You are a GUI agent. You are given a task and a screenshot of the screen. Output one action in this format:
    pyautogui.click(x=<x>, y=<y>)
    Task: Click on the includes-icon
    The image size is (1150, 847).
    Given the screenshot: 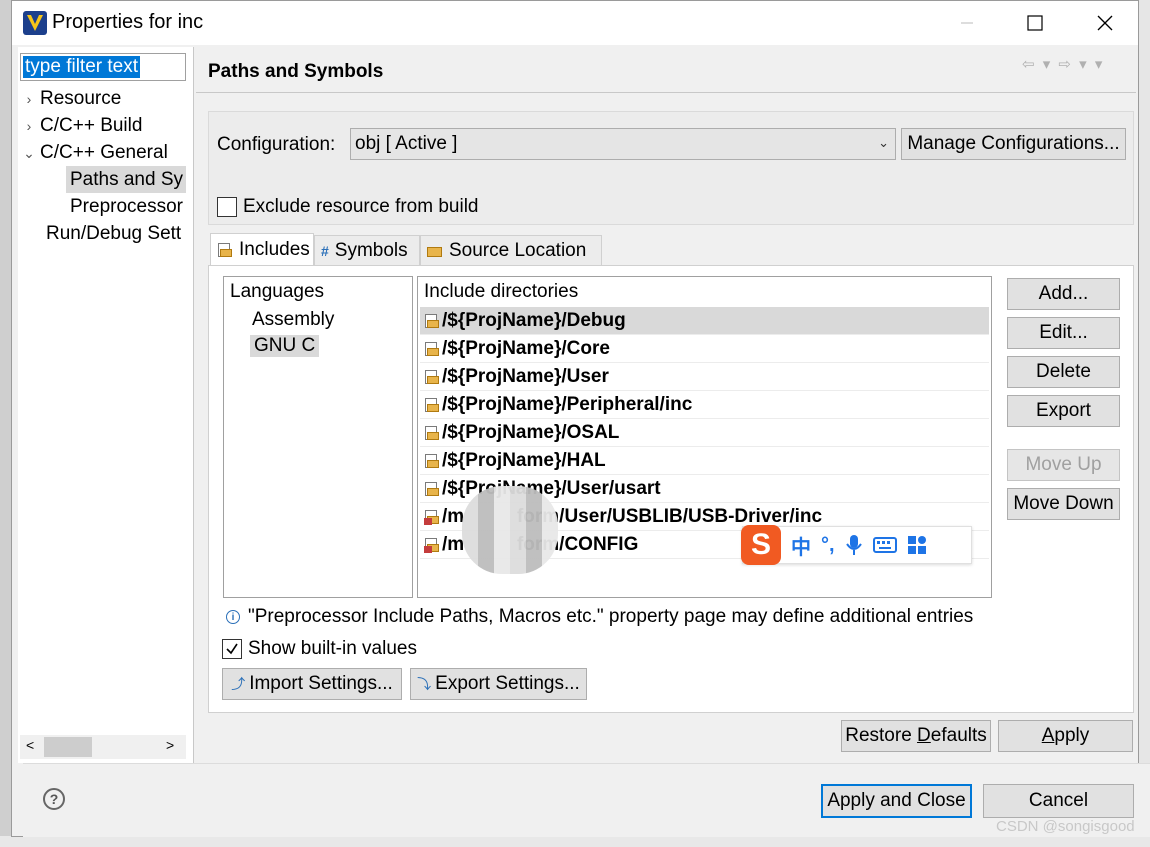 What is the action you would take?
    pyautogui.click(x=225, y=250)
    